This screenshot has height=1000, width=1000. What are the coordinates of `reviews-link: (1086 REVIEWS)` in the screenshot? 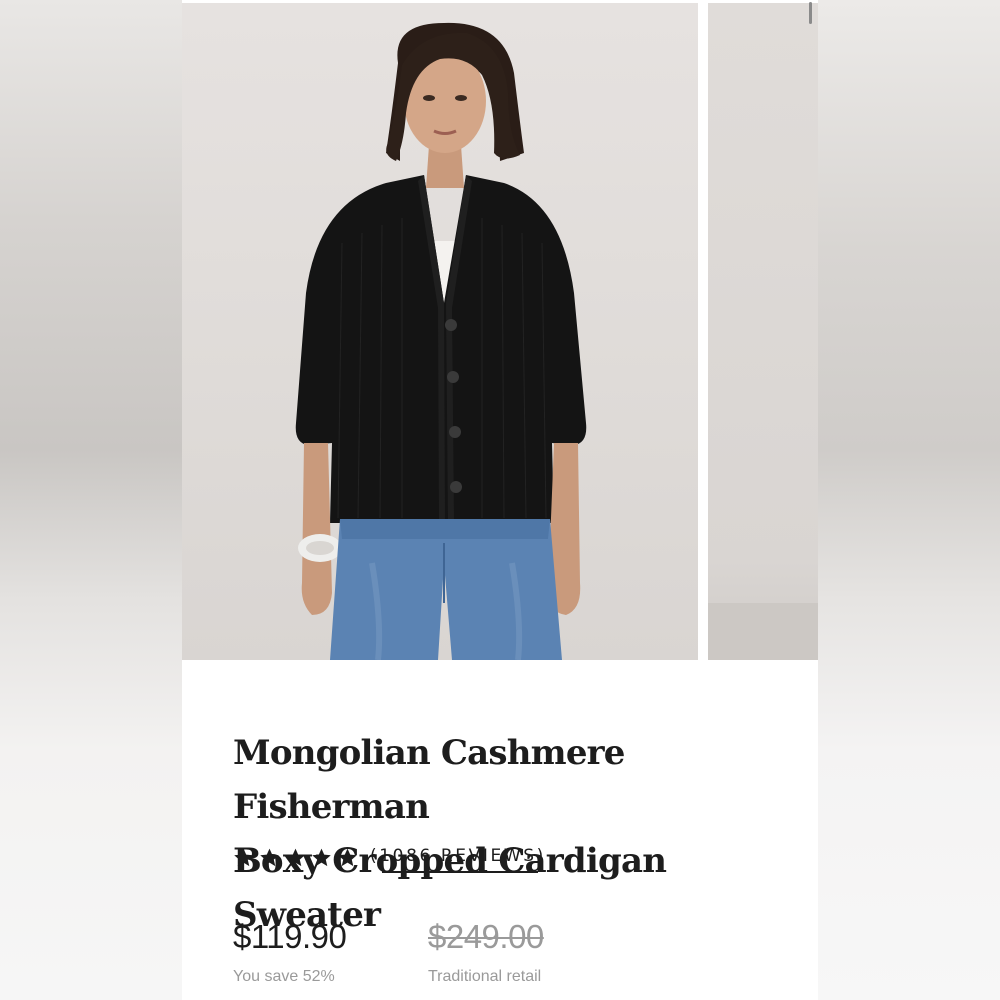 It's located at (458, 859).